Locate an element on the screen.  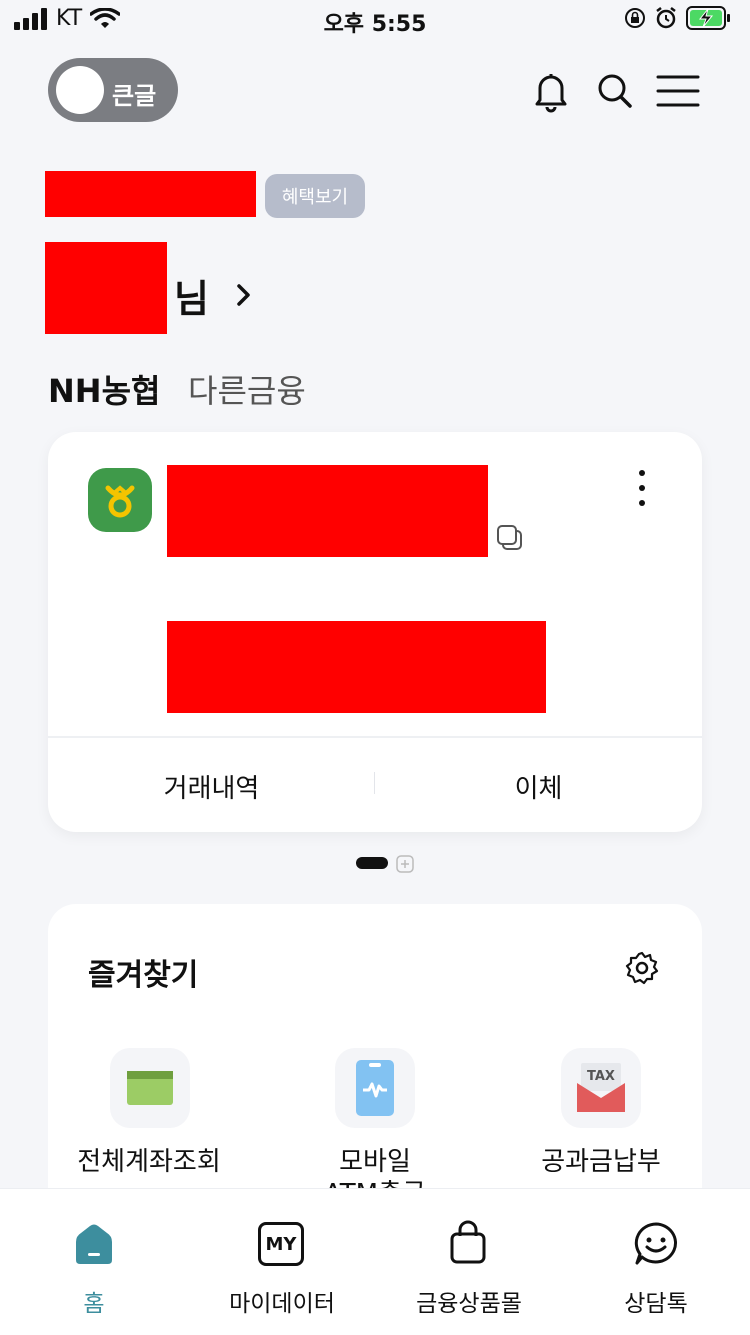
nh-logo-icon is located at coordinates (120, 501).